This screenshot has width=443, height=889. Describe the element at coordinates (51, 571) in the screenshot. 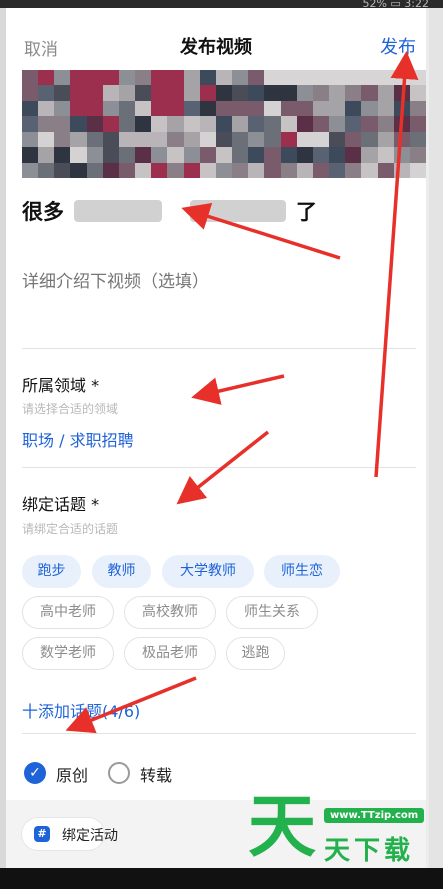

I see `topic-tag-selected: 跑步` at that location.